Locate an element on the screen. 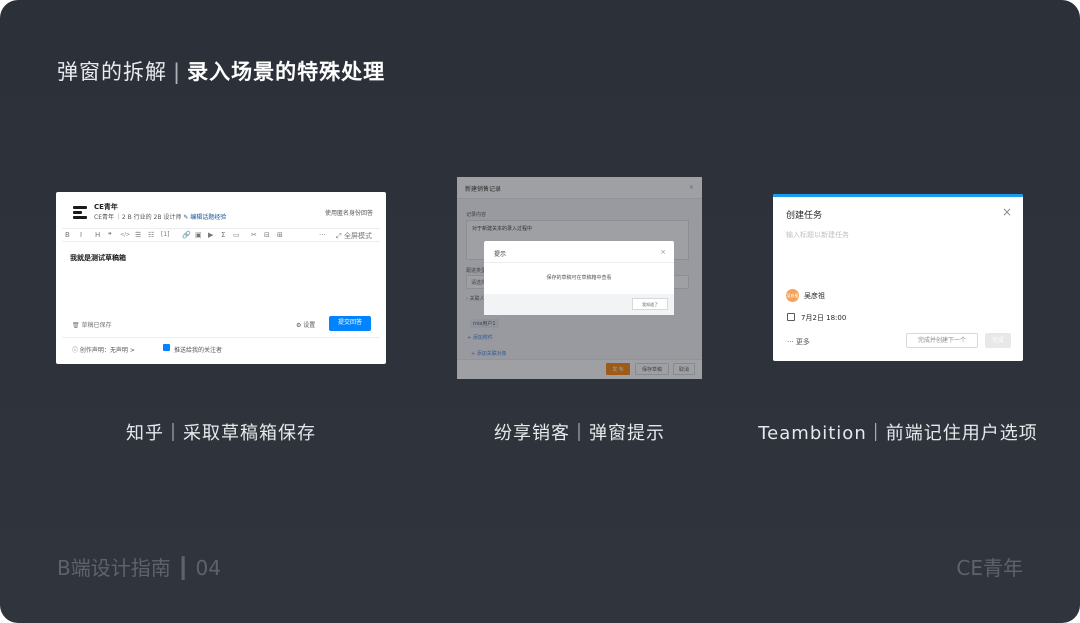 The height and width of the screenshot is (623, 1080). more-icon: ··· is located at coordinates (322, 235).